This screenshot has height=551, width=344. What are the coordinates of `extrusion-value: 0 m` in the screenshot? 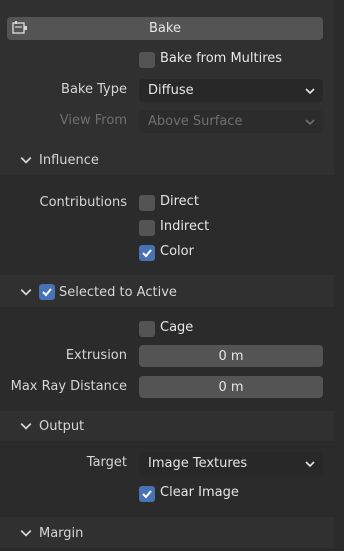 It's located at (231, 356).